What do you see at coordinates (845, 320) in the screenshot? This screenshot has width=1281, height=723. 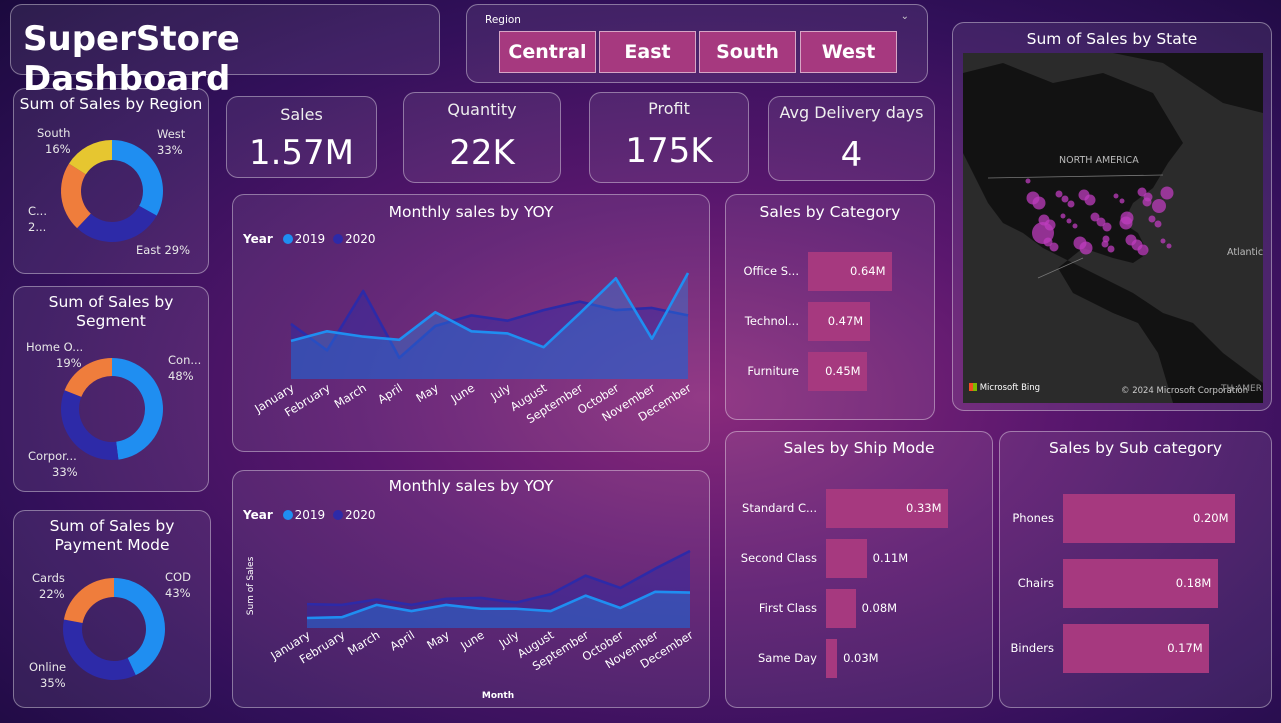 I see `bar-value-label: 0.47M` at bounding box center [845, 320].